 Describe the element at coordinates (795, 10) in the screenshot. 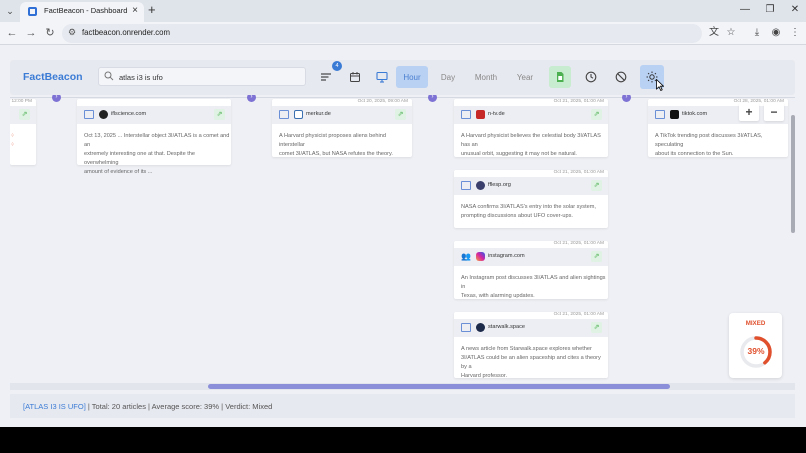

I see `window-close-icon: ✕` at that location.